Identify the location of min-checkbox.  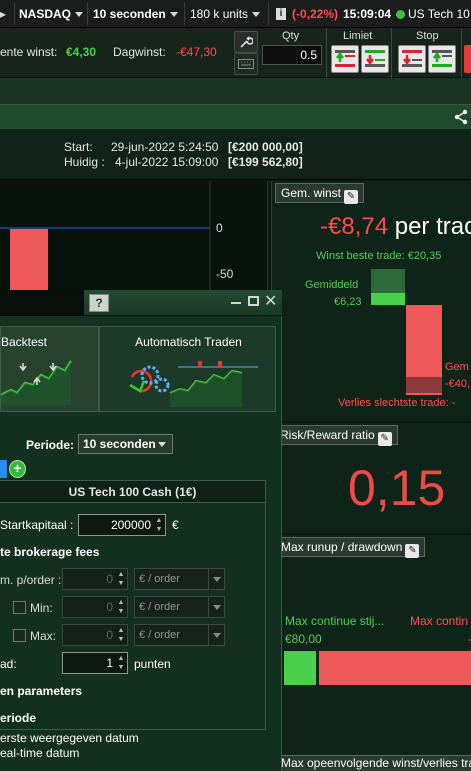
(19, 607).